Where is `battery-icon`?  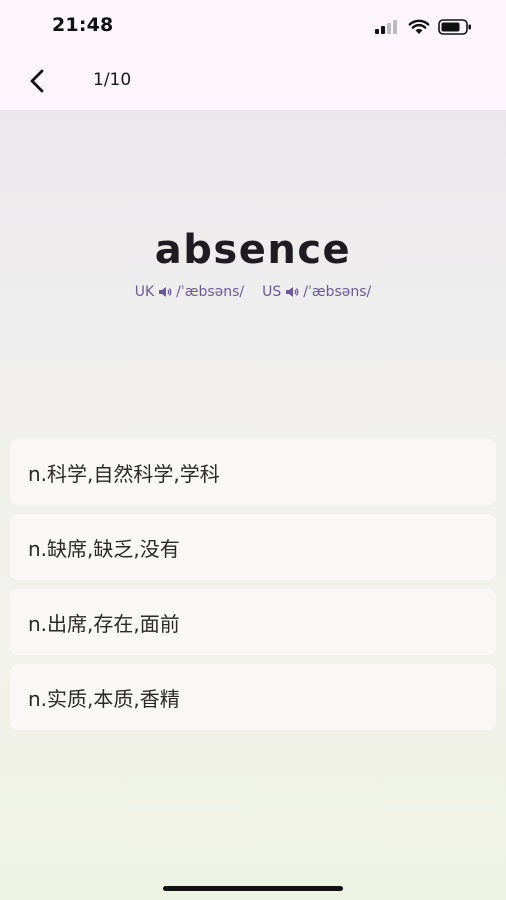 battery-icon is located at coordinates (454, 27).